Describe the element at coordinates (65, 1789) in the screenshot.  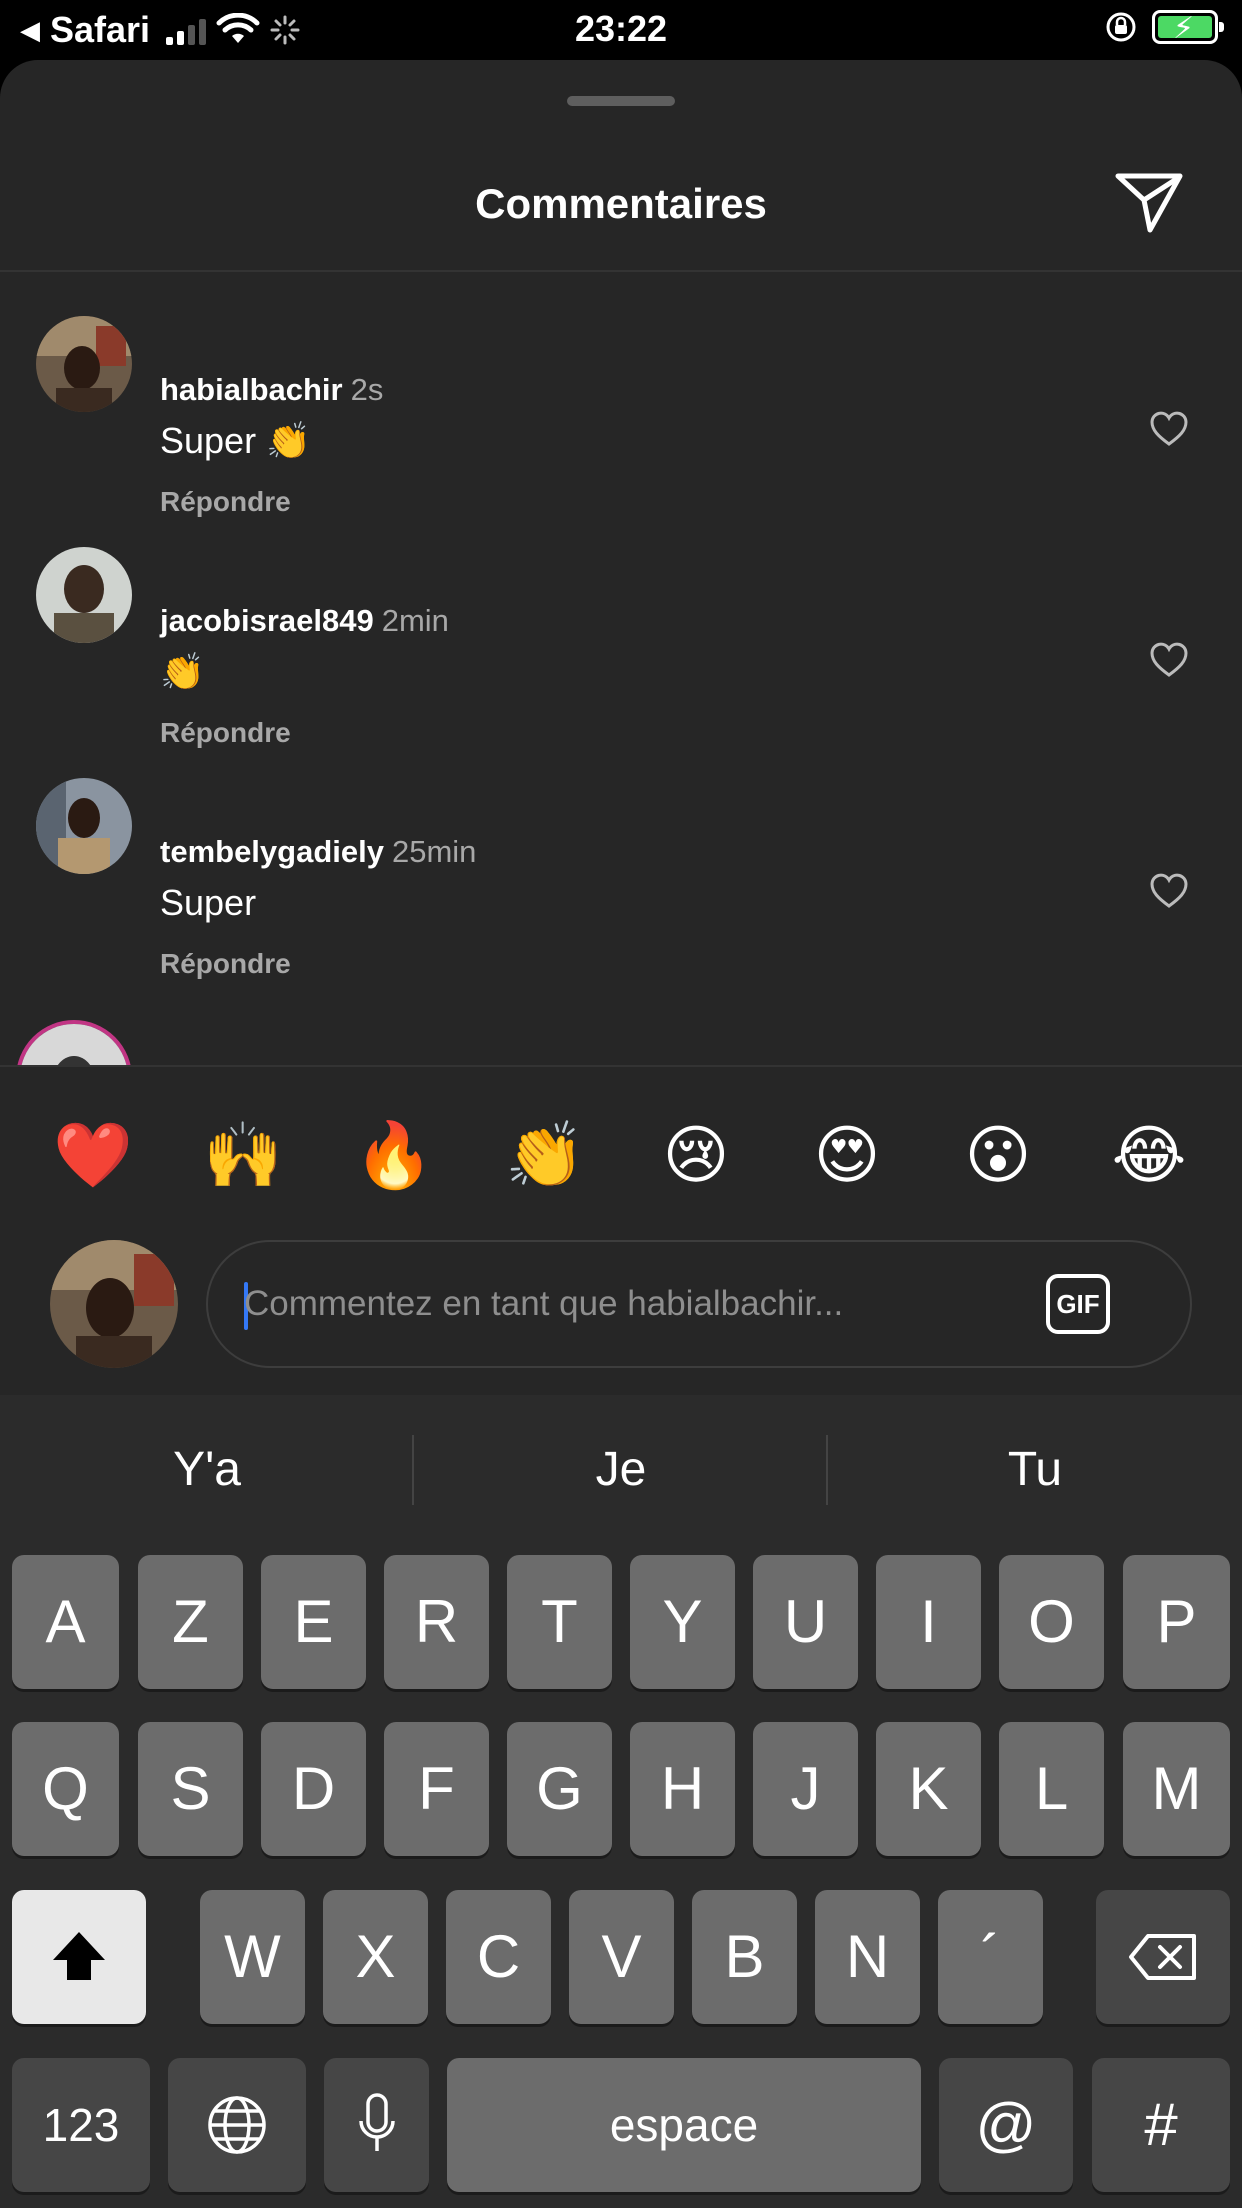
I see `key-q: Q` at that location.